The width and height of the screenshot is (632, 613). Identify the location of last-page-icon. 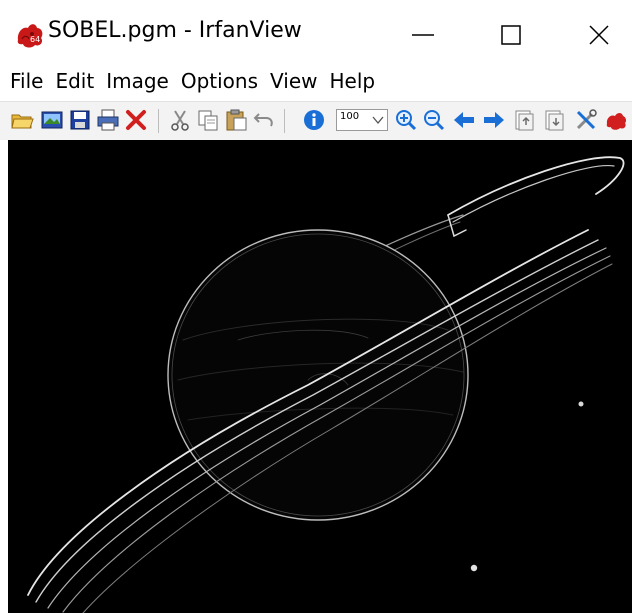
(554, 120).